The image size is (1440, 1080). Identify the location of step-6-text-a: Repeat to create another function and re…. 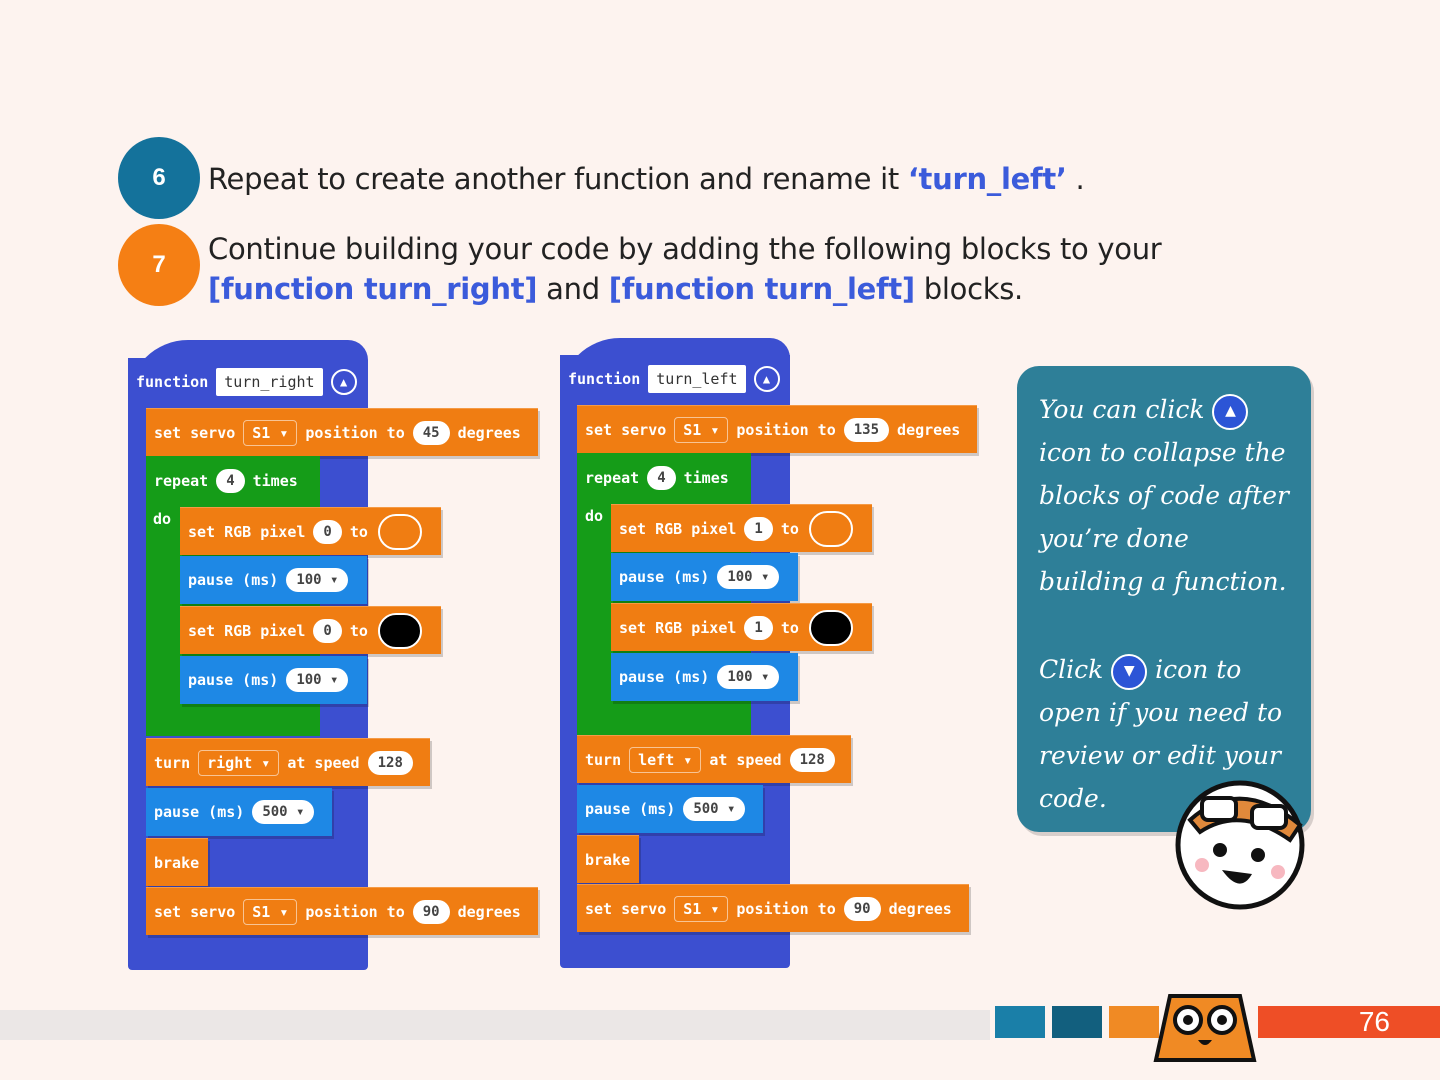
(558, 179).